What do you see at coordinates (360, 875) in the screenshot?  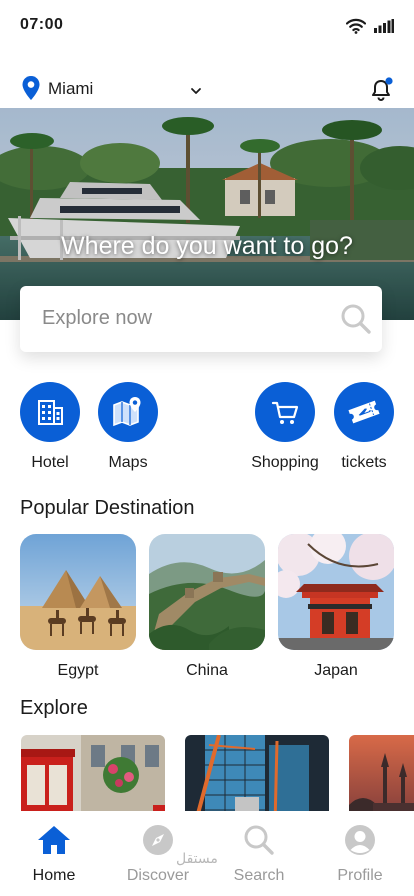 I see `nav-label: Profile` at bounding box center [360, 875].